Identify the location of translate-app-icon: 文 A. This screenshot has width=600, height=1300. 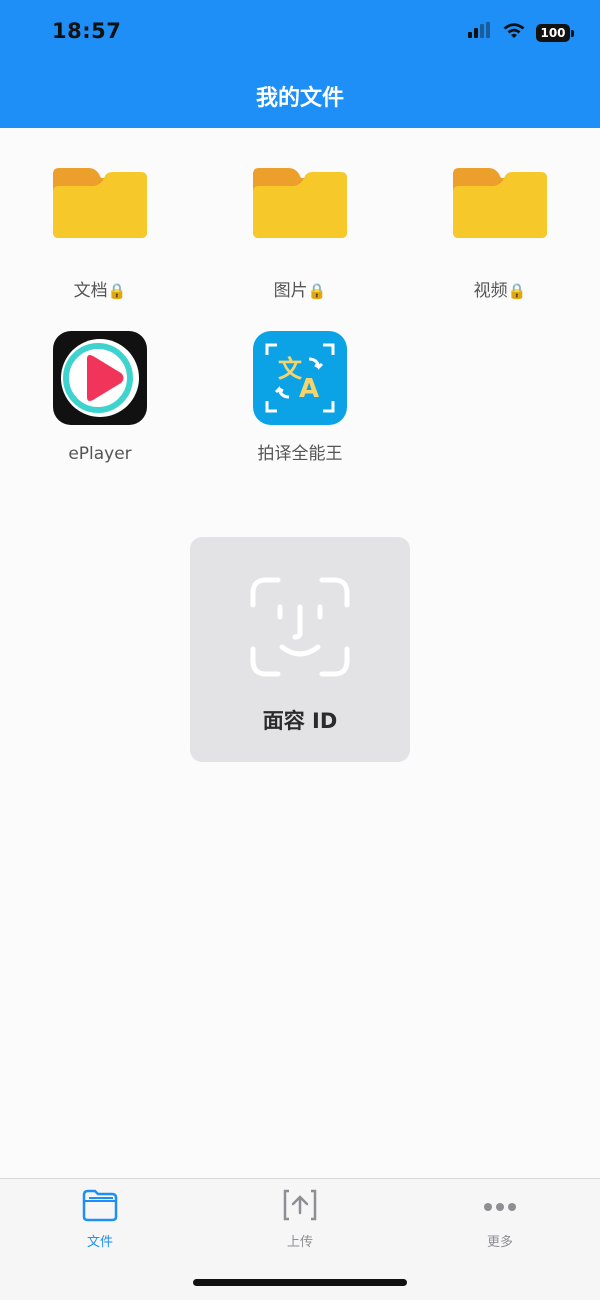
(300, 378).